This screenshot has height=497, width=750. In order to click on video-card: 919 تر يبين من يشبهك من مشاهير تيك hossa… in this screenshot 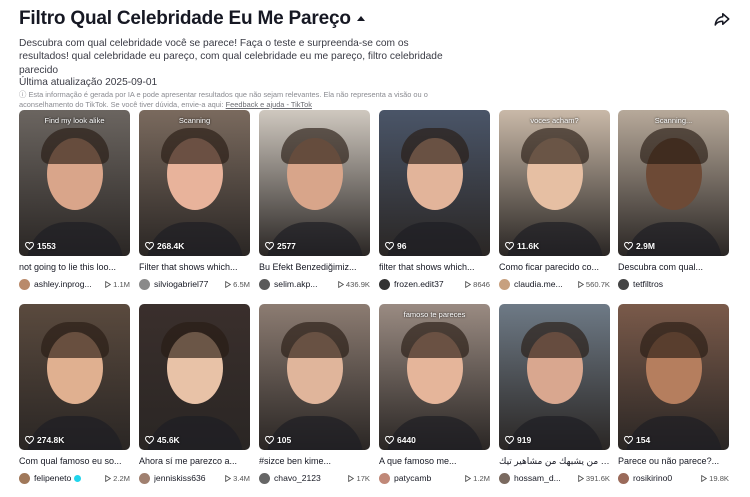, I will do `click(554, 394)`.